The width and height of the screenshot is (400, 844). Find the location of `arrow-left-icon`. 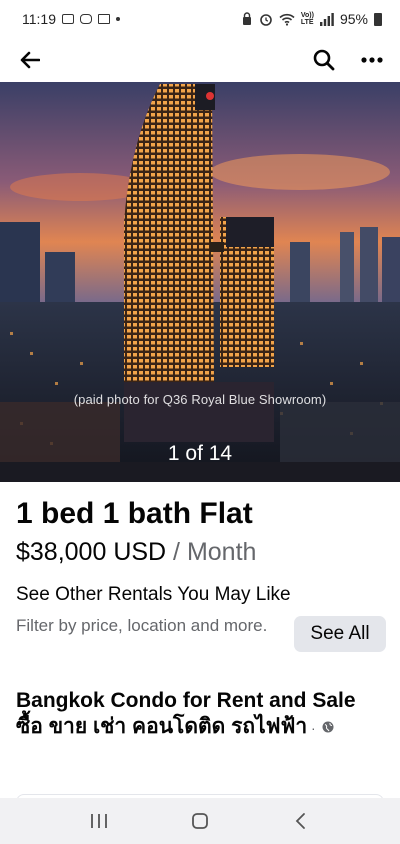

arrow-left-icon is located at coordinates (30, 60).